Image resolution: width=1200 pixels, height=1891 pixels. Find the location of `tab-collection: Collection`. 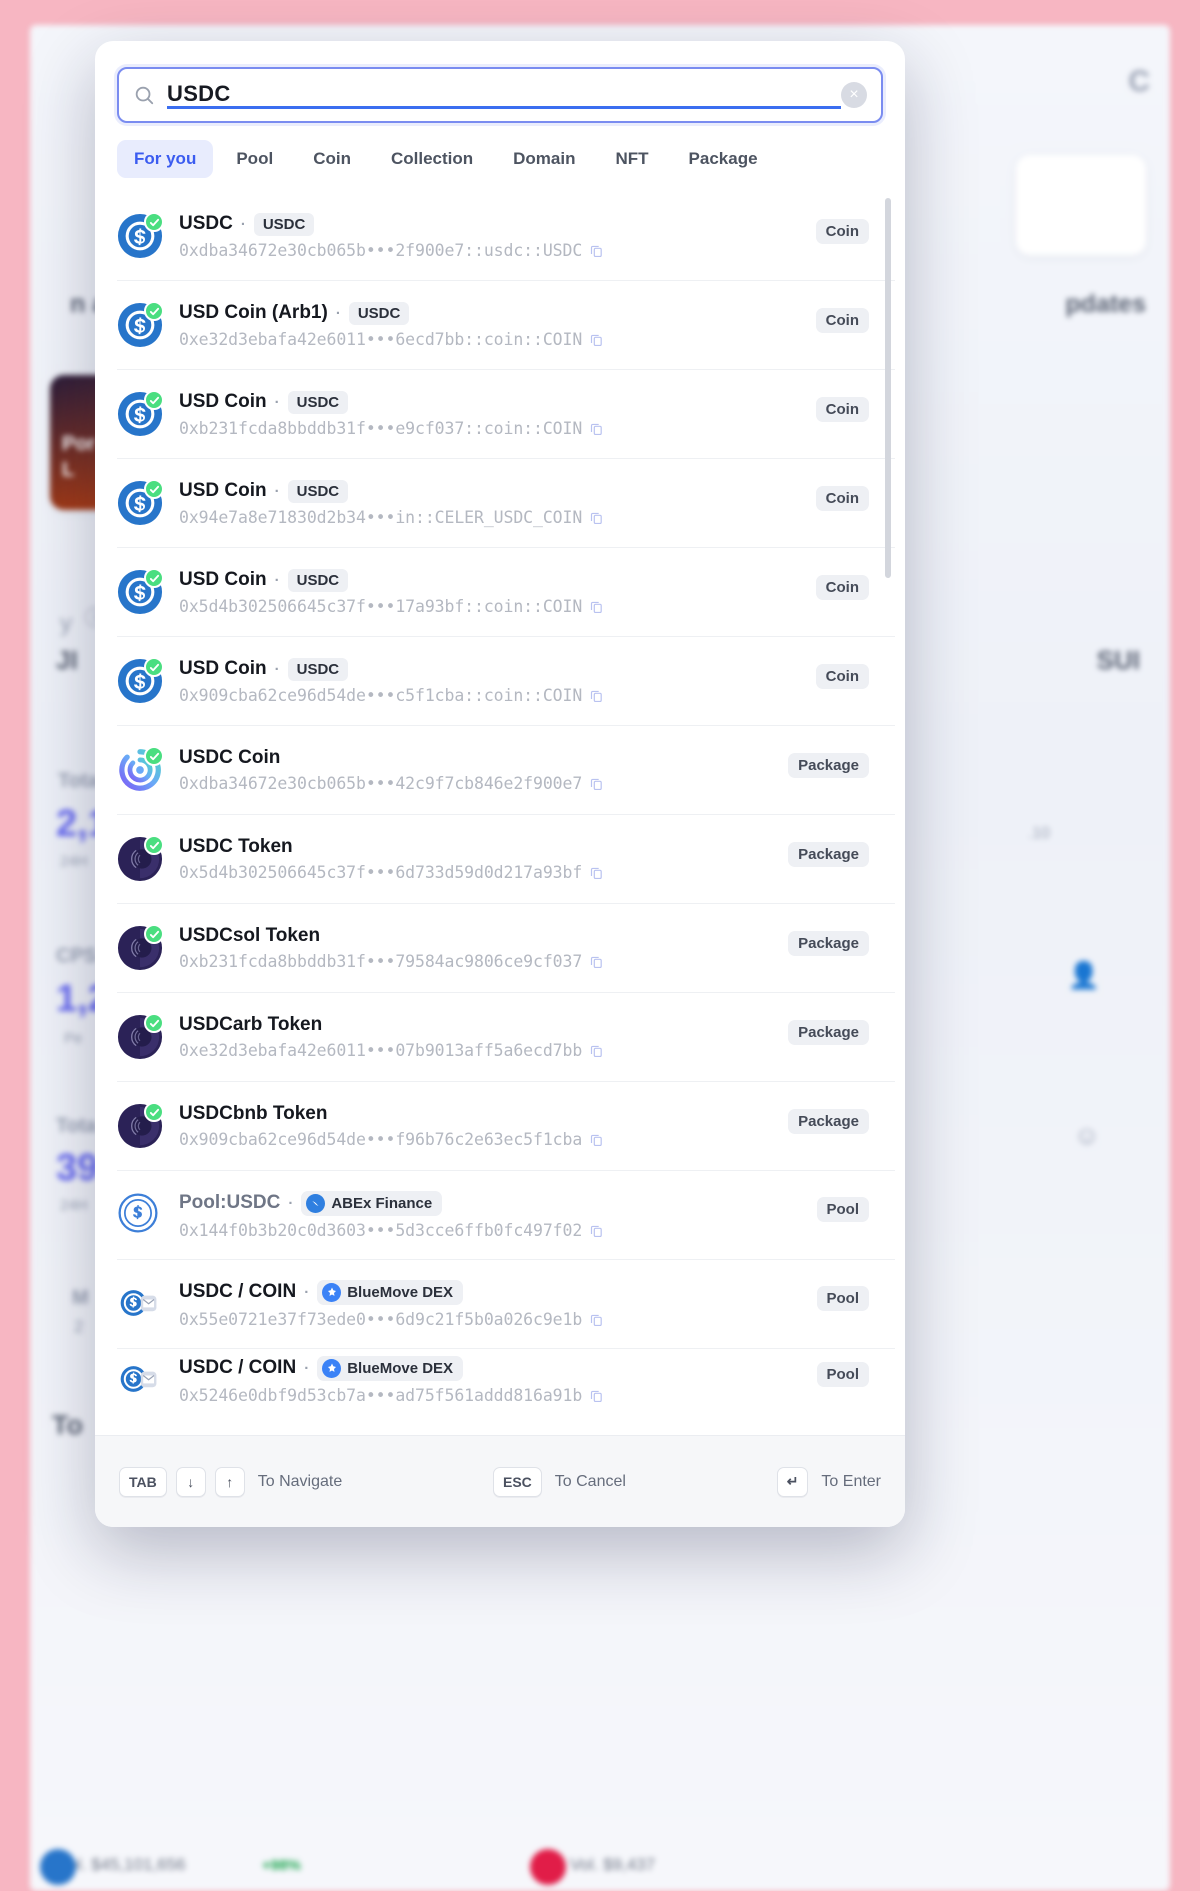

tab-collection: Collection is located at coordinates (432, 159).